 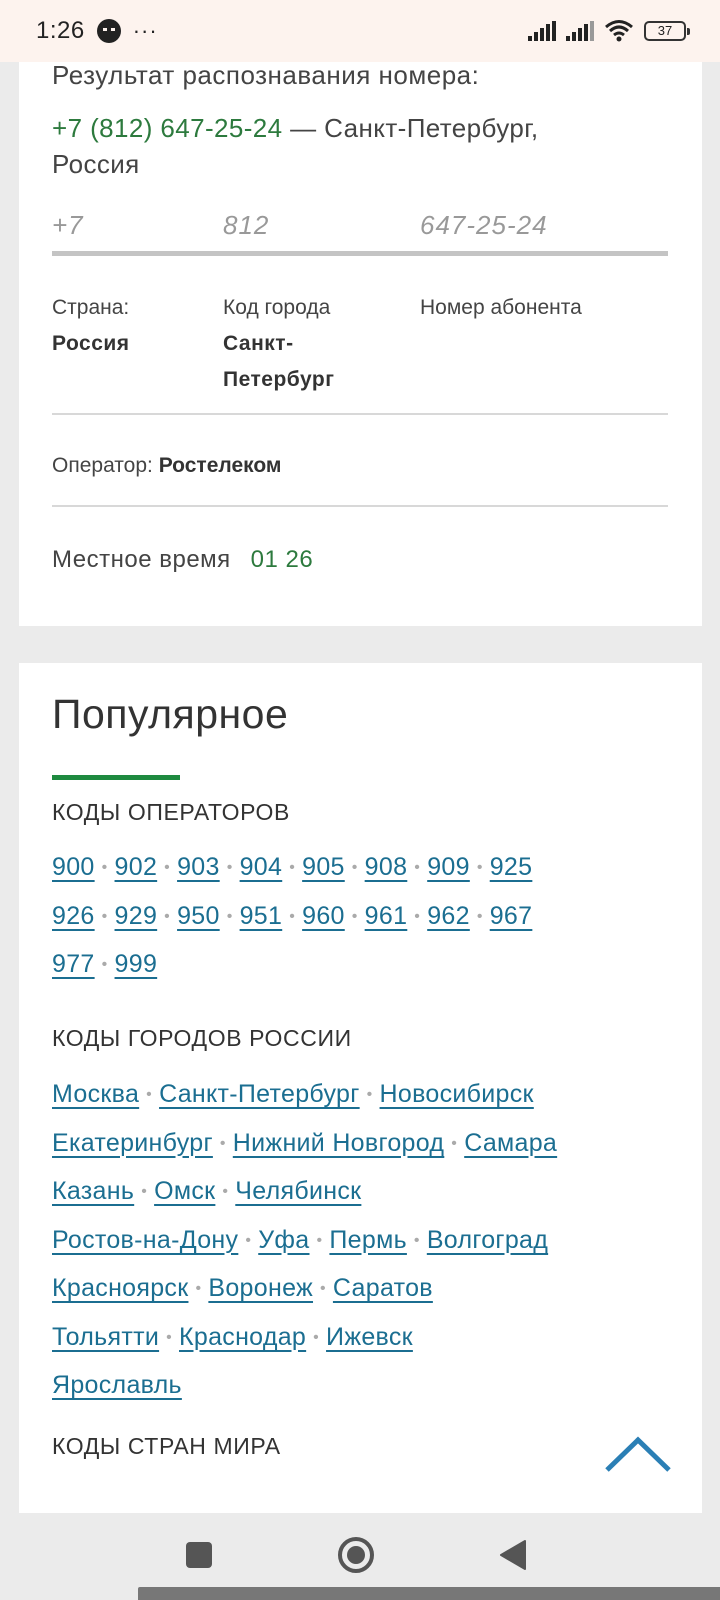 I want to click on city-code-line: Екатеринбург • Нижний Новгород • Самара, so click(x=362, y=1145).